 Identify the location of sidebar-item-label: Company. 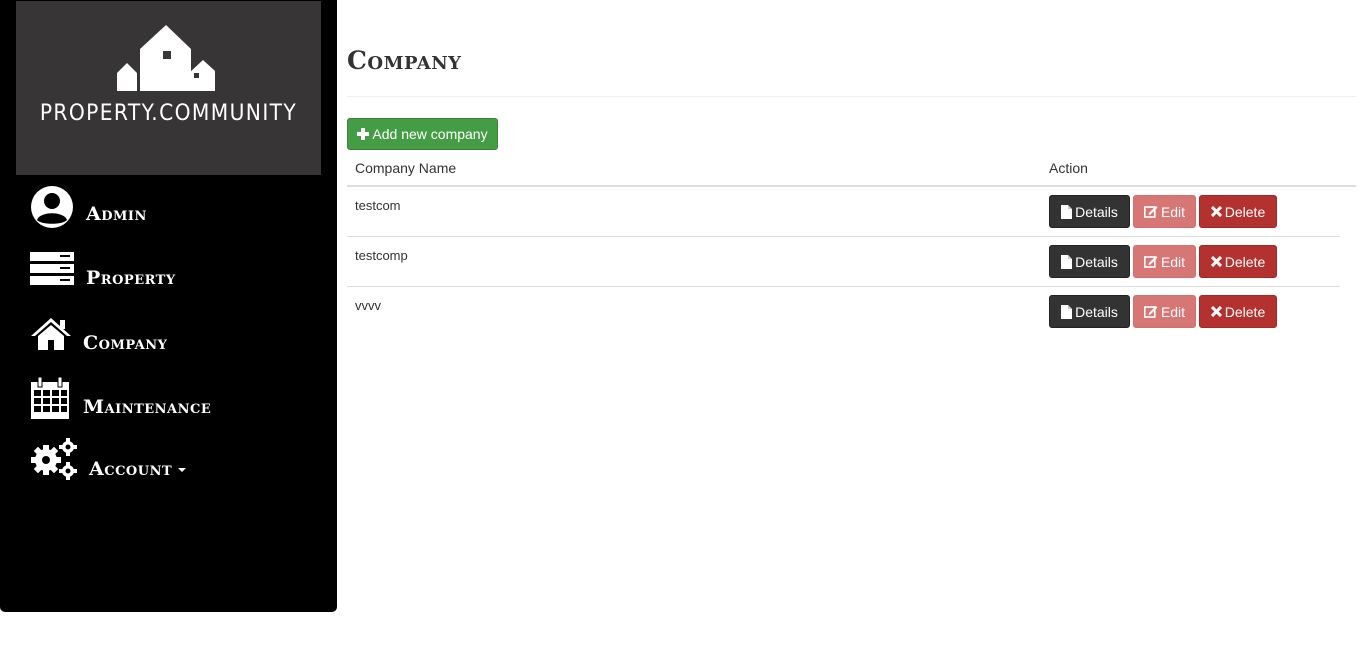
(125, 343).